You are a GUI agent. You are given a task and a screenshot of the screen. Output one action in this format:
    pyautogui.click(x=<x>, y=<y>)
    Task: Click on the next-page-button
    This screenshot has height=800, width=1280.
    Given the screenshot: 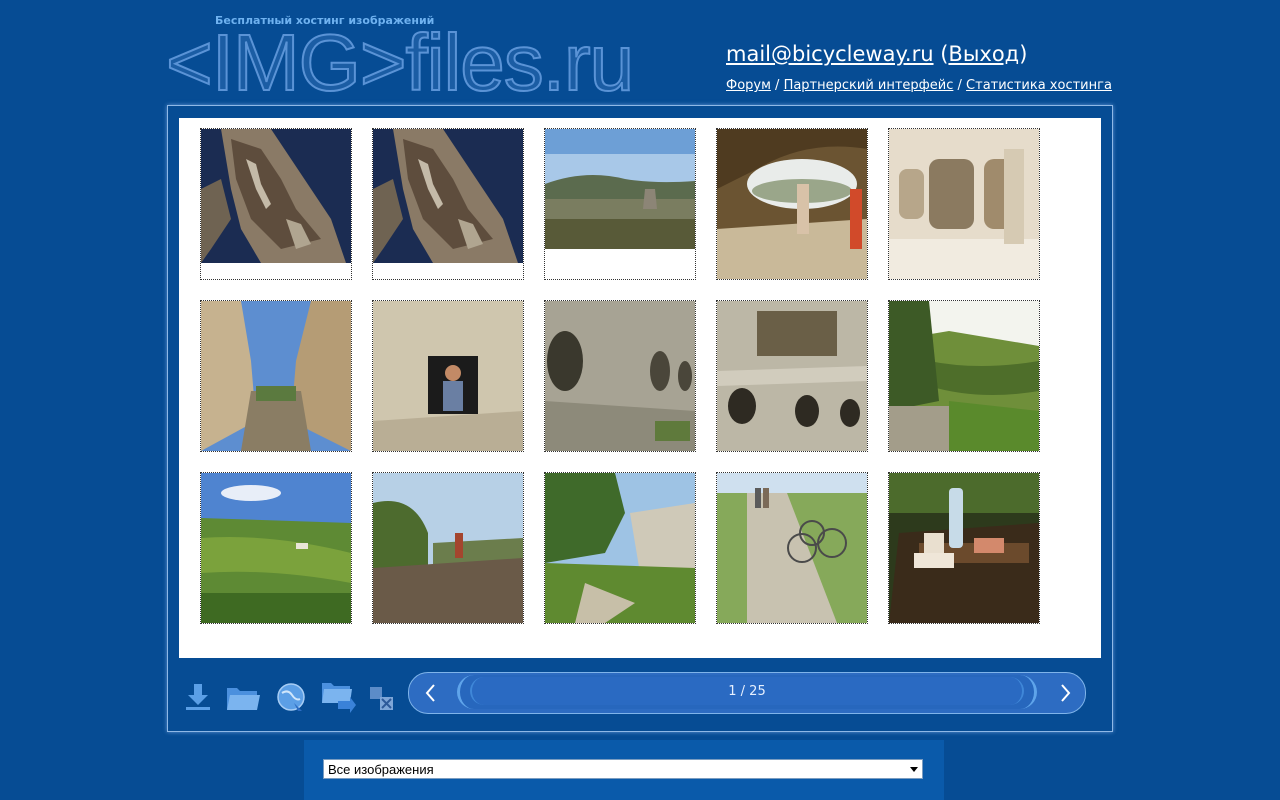 What is the action you would take?
    pyautogui.click(x=1065, y=693)
    